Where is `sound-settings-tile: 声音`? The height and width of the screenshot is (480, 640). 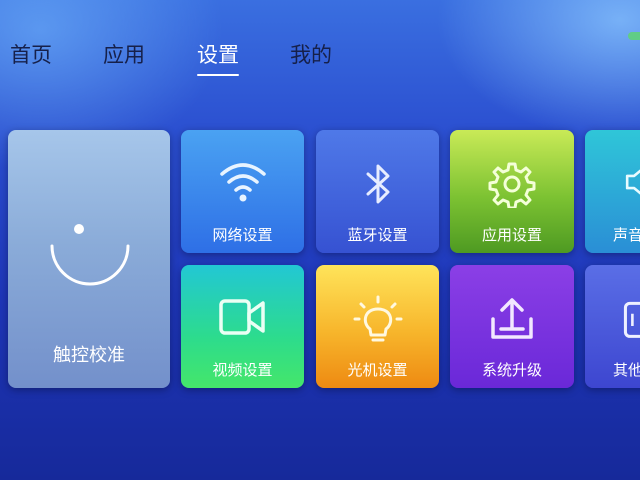 sound-settings-tile: 声音 is located at coordinates (612, 191).